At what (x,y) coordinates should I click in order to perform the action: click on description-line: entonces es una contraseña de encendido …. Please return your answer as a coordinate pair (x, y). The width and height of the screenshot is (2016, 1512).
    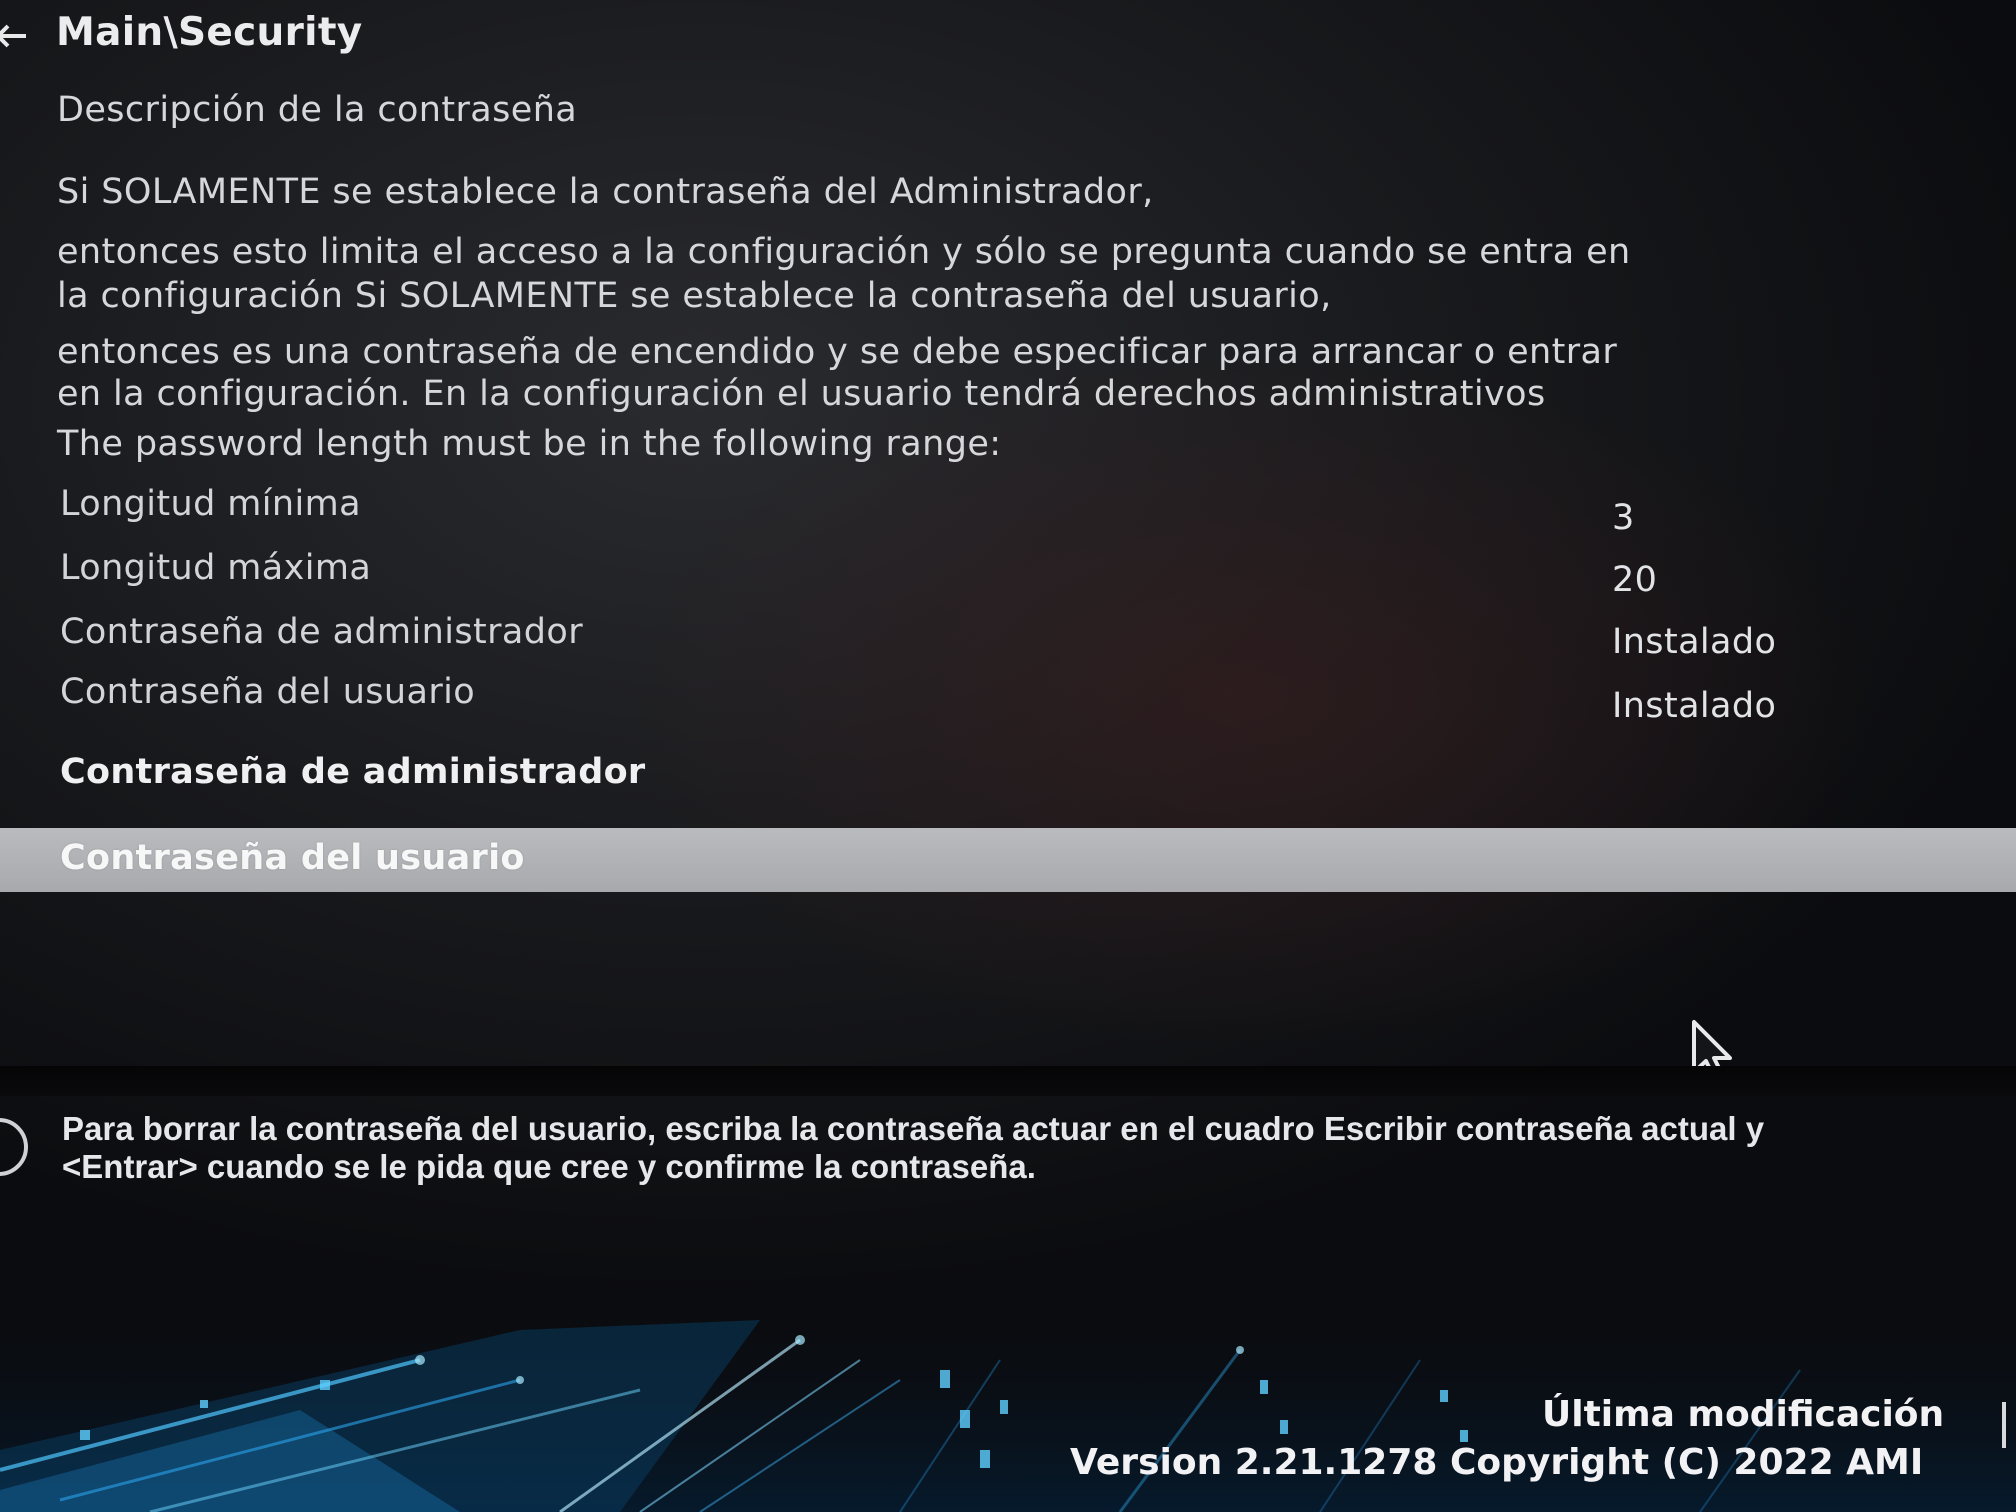
    Looking at the image, I should click on (837, 352).